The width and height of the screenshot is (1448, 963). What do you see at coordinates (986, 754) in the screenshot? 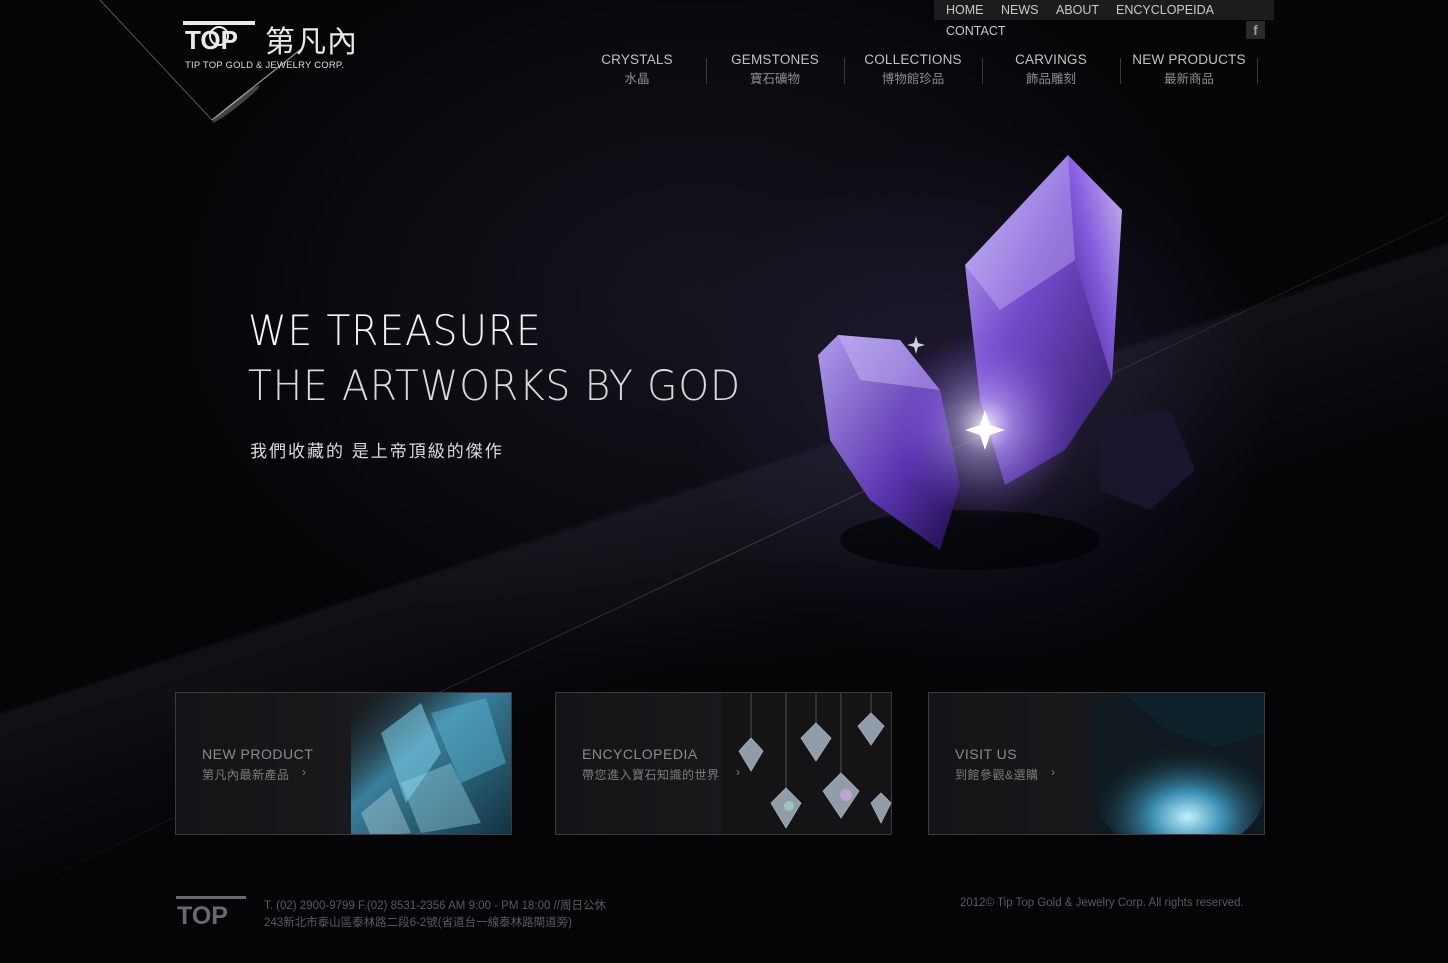
I see `card-title: VISIT US` at bounding box center [986, 754].